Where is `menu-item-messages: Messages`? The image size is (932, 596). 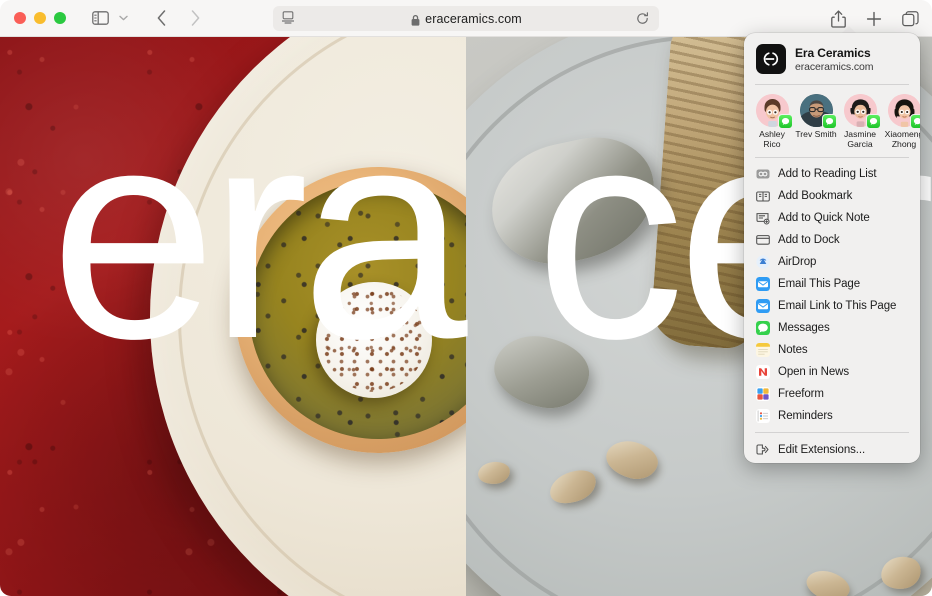 menu-item-messages: Messages is located at coordinates (832, 328).